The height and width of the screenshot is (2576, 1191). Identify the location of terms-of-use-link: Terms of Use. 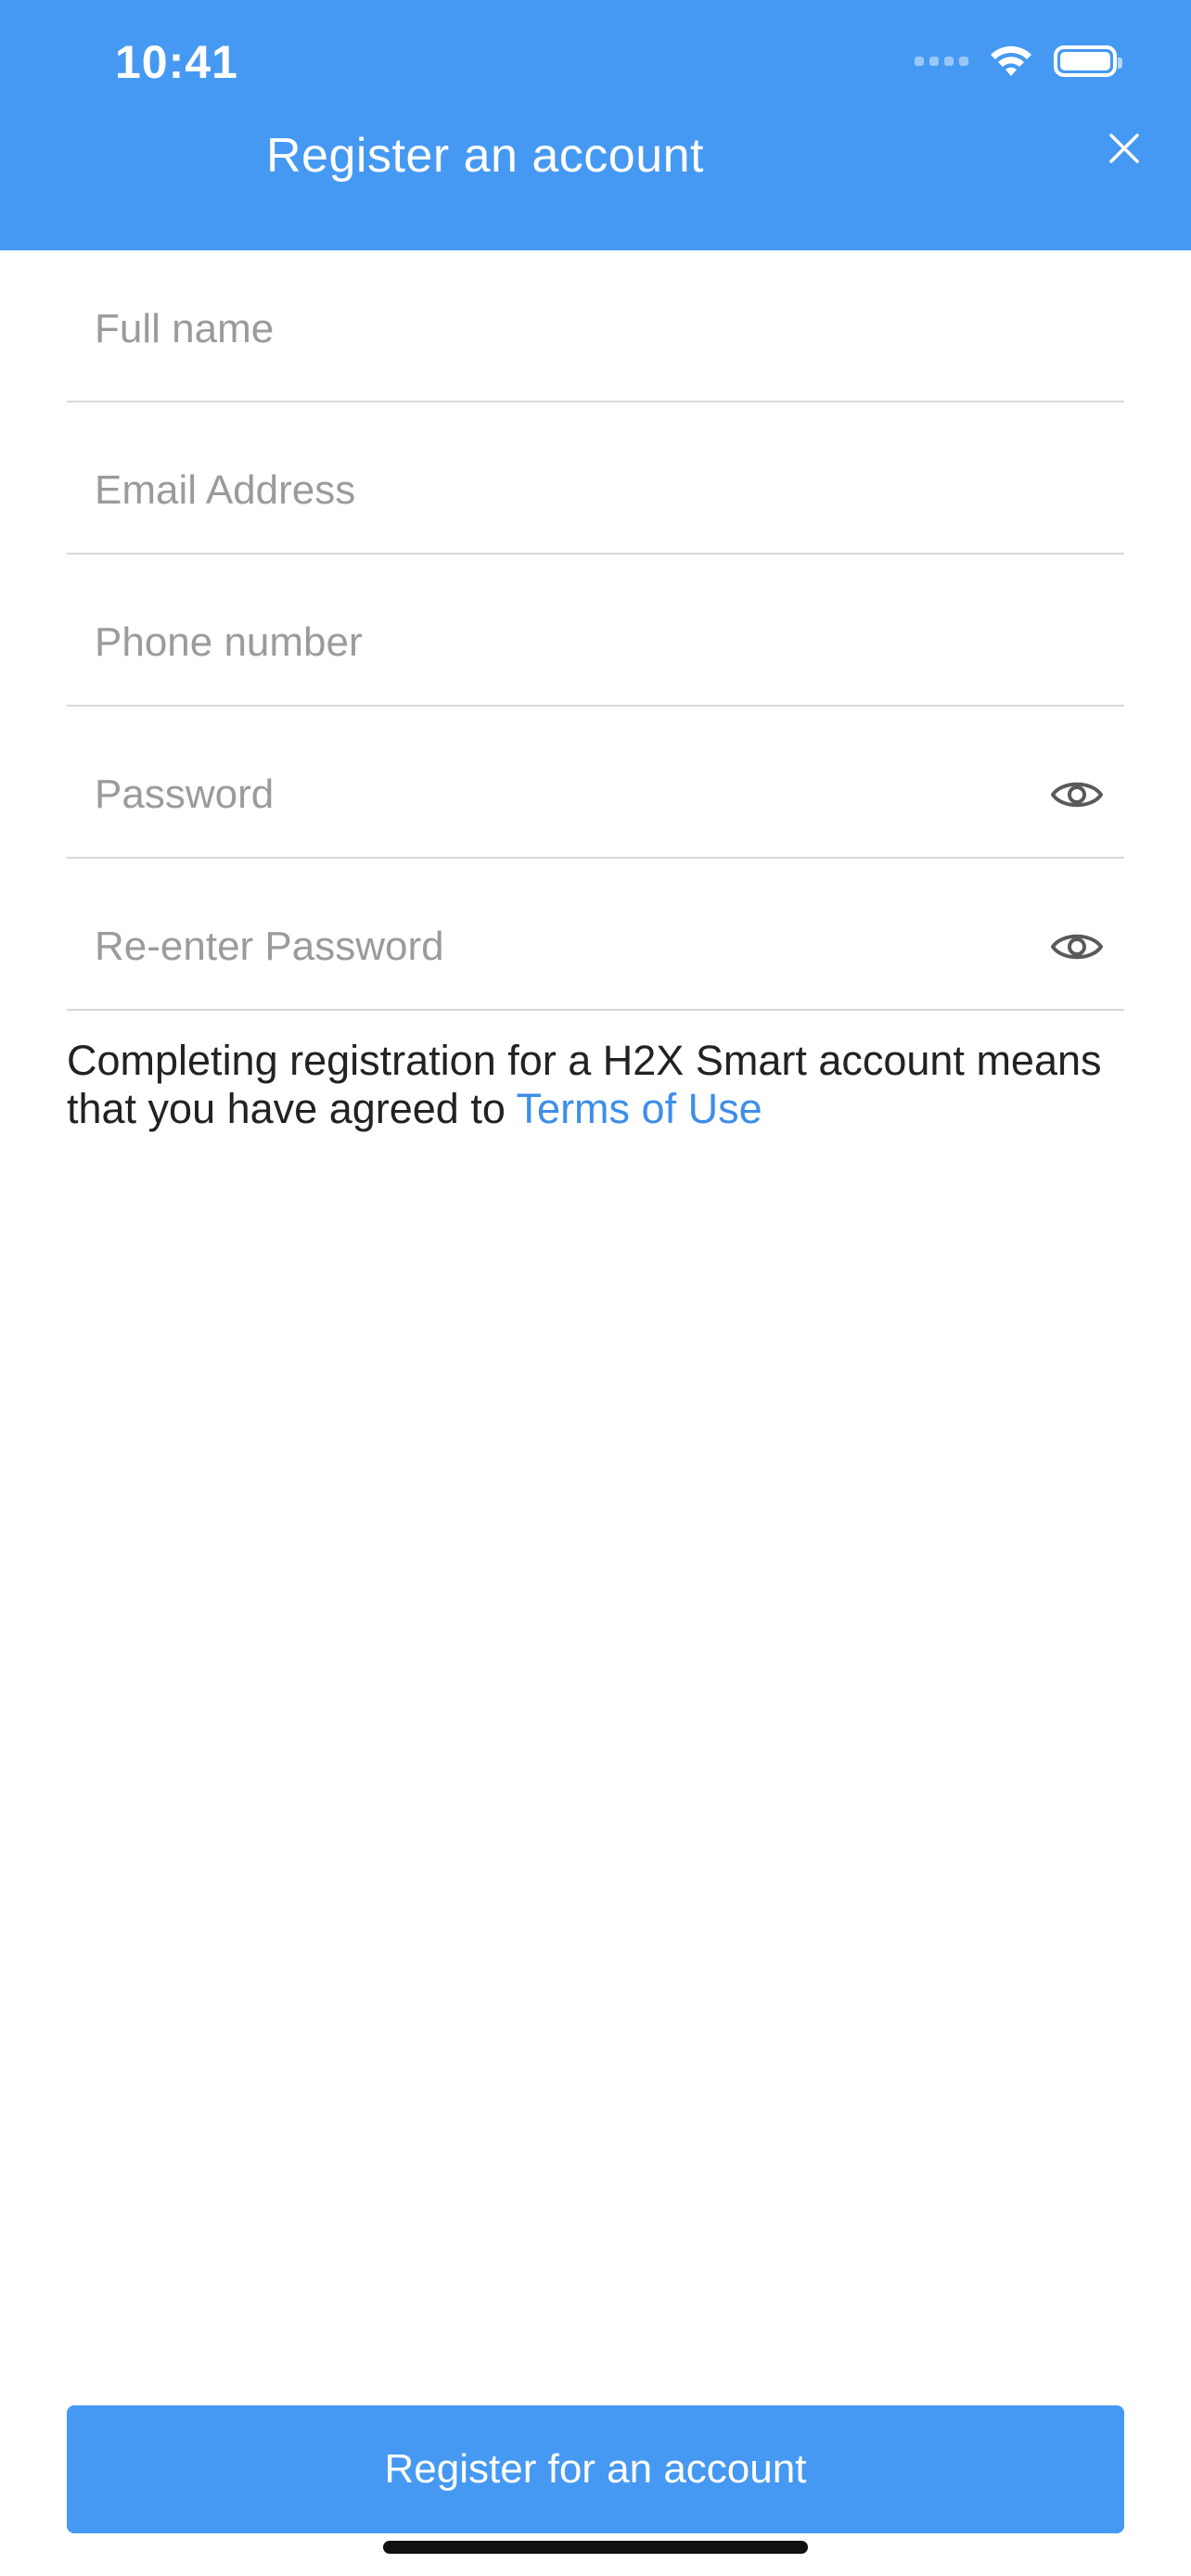
(639, 1109).